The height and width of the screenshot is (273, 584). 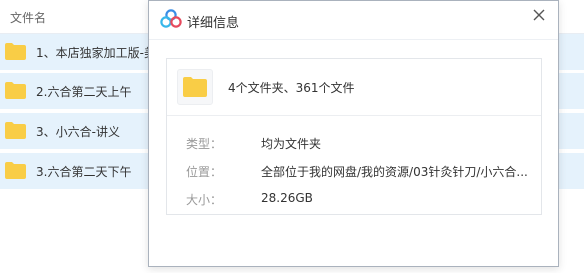 What do you see at coordinates (96, 52) in the screenshot?
I see `file-name: 1、本店独家加工版-美` at bounding box center [96, 52].